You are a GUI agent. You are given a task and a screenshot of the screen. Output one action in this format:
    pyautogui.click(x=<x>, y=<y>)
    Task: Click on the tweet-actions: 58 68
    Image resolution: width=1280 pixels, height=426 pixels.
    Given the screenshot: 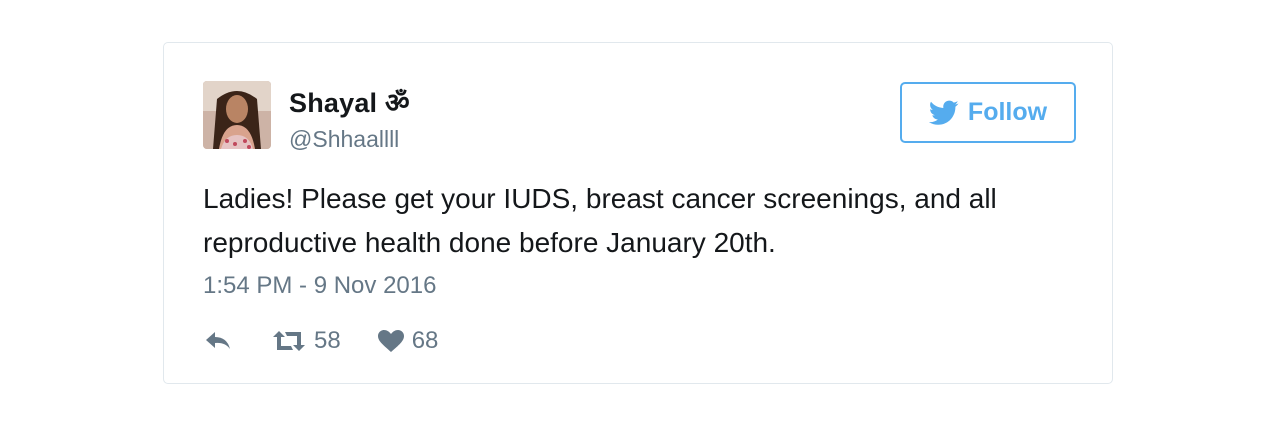 What is the action you would take?
    pyautogui.click(x=320, y=341)
    